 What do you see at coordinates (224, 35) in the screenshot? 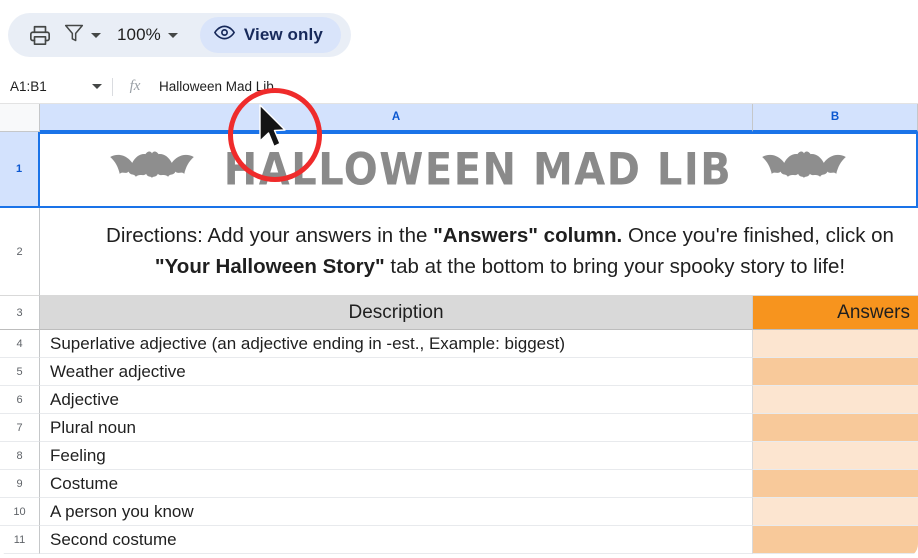
I see `eye-icon` at bounding box center [224, 35].